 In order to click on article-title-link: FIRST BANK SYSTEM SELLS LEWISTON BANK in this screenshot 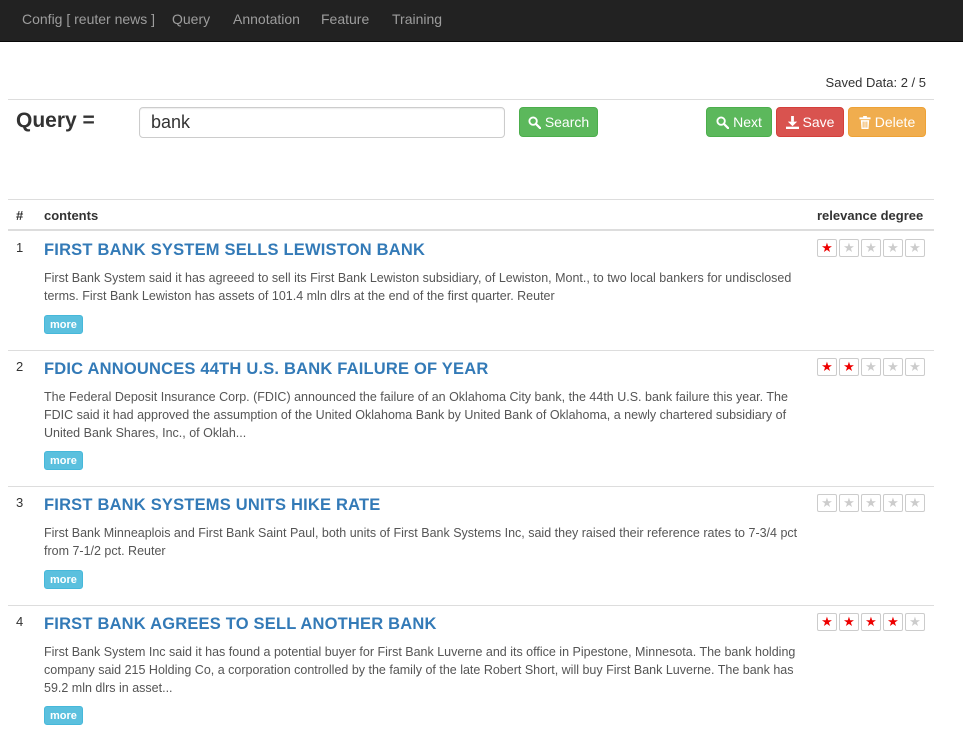, I will do `click(234, 250)`.